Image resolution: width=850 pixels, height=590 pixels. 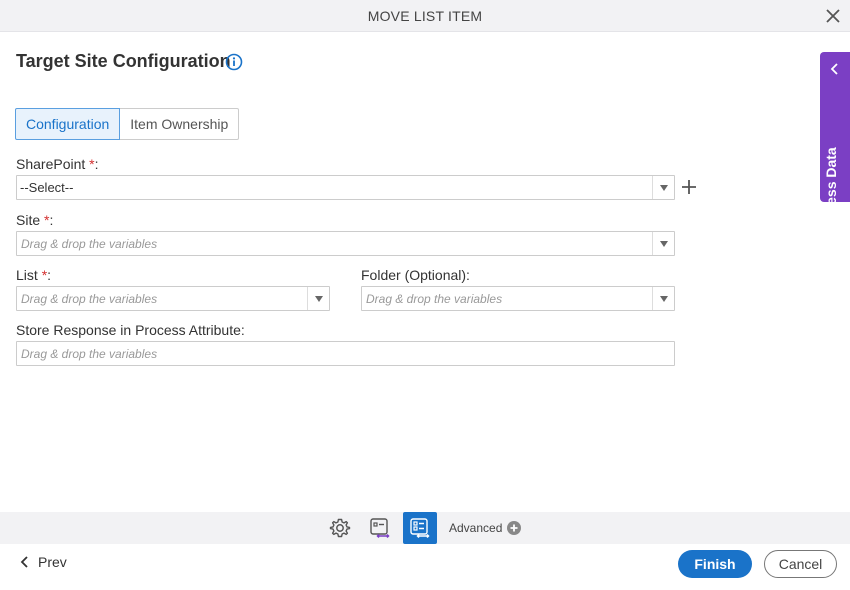 I want to click on list-select: Drag & drop the variables, so click(x=173, y=298).